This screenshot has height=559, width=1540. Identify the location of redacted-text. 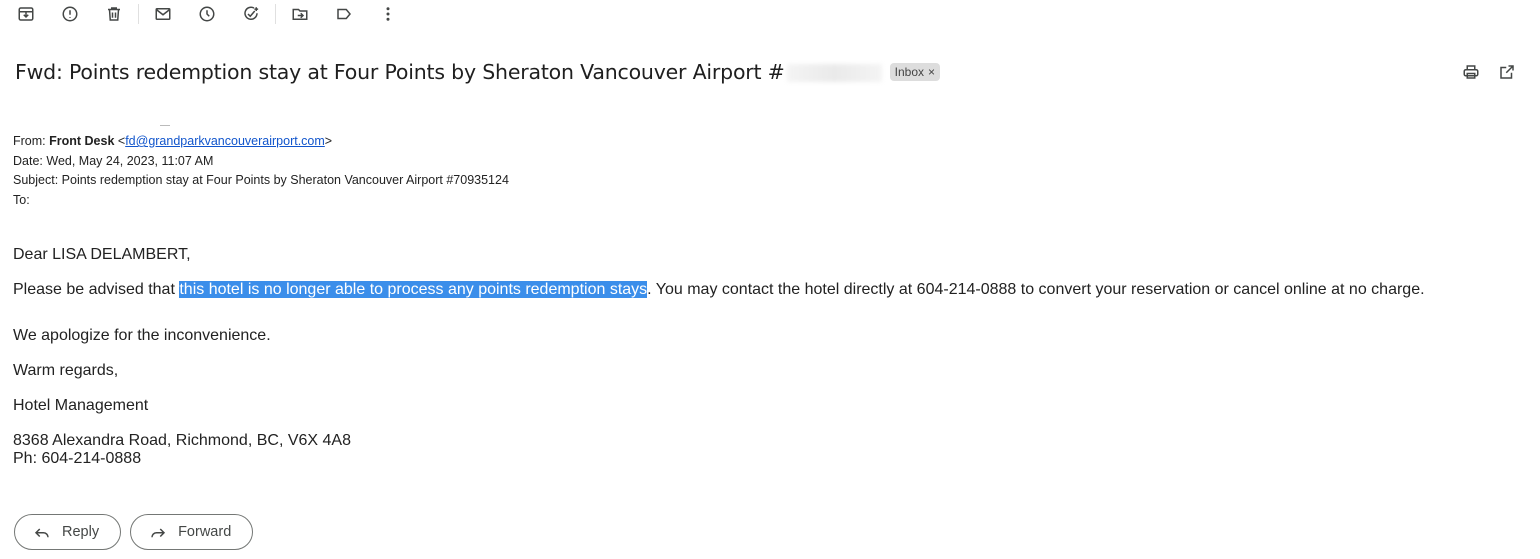
(834, 73).